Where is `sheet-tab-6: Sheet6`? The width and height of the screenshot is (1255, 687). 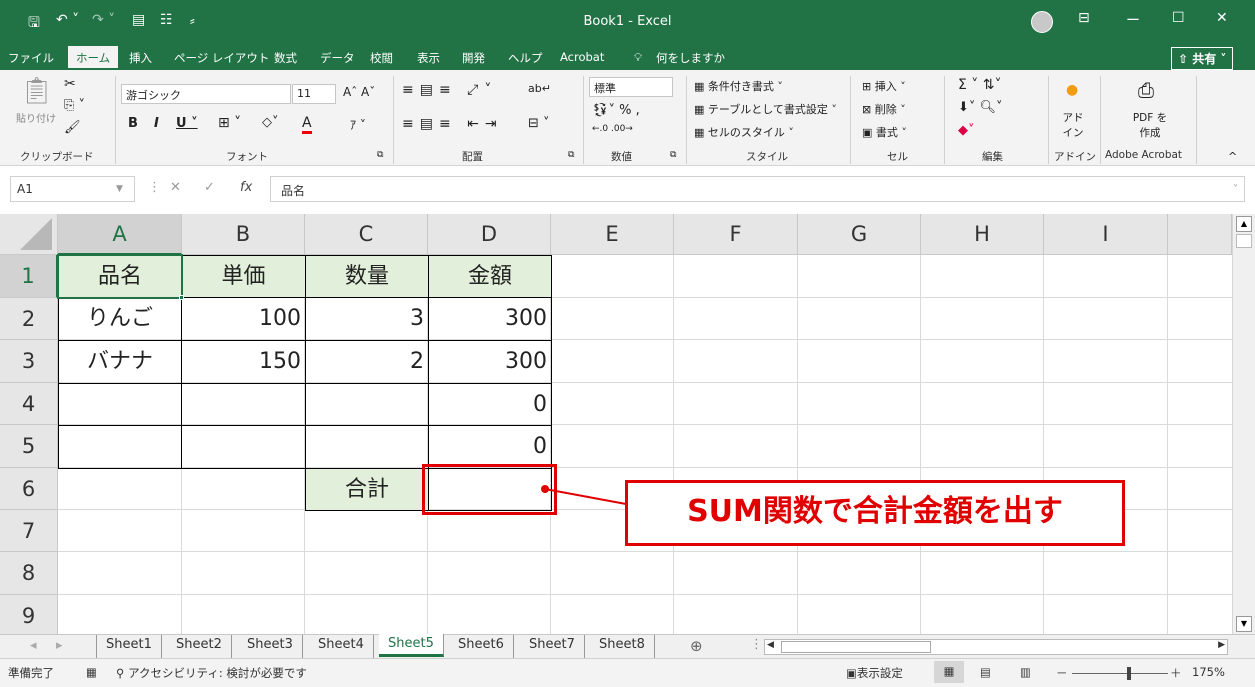 sheet-tab-6: Sheet6 is located at coordinates (481, 646).